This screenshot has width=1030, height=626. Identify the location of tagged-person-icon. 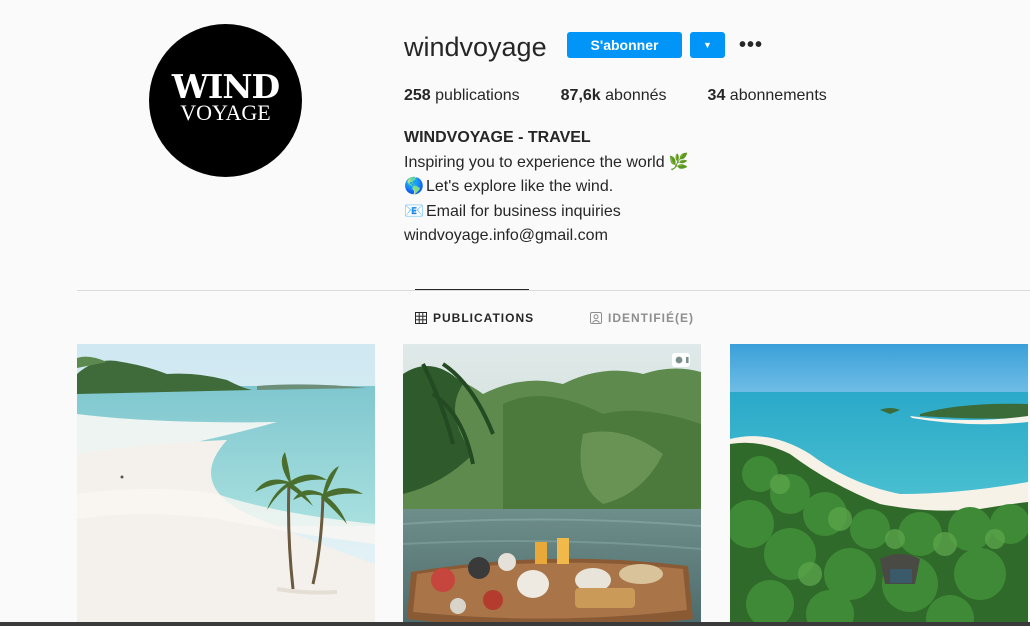
(596, 318).